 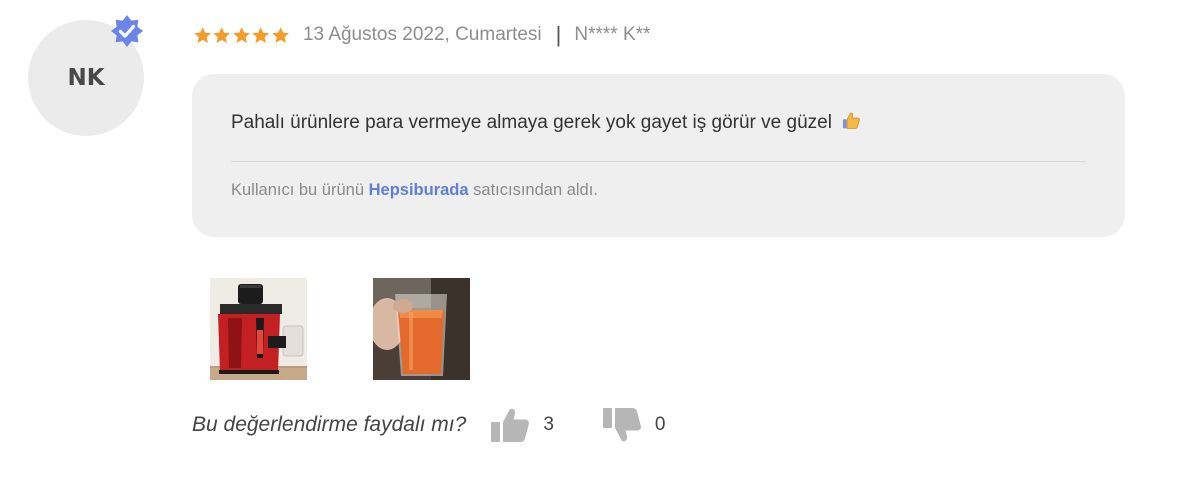 What do you see at coordinates (852, 121) in the screenshot?
I see `thumbs-up-emoji-icon` at bounding box center [852, 121].